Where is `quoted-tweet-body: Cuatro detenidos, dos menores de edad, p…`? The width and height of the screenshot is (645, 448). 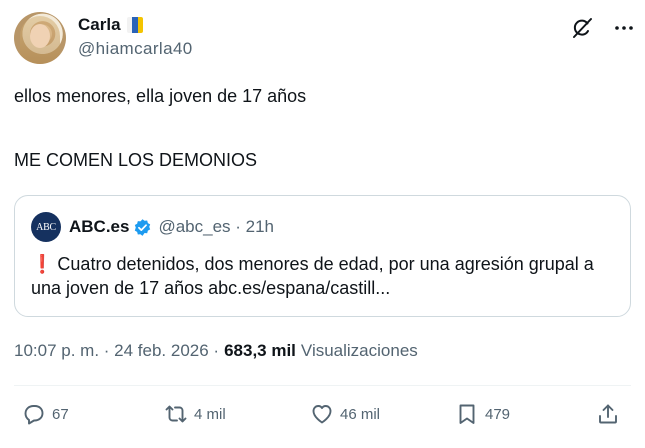
quoted-tweet-body: Cuatro detenidos, dos menores de edad, p… is located at coordinates (312, 276).